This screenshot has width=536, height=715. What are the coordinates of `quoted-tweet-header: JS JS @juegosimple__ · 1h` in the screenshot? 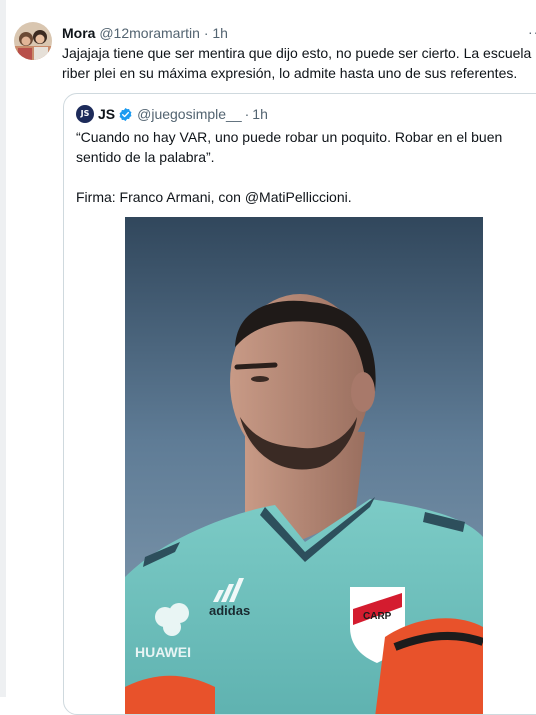 It's located at (172, 114).